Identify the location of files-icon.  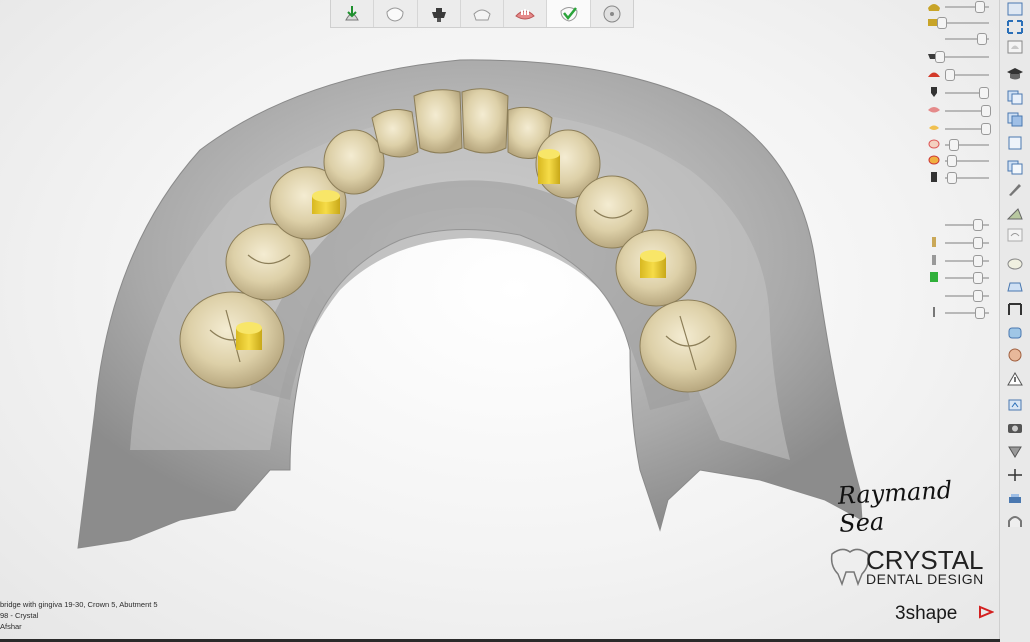
(1015, 167).